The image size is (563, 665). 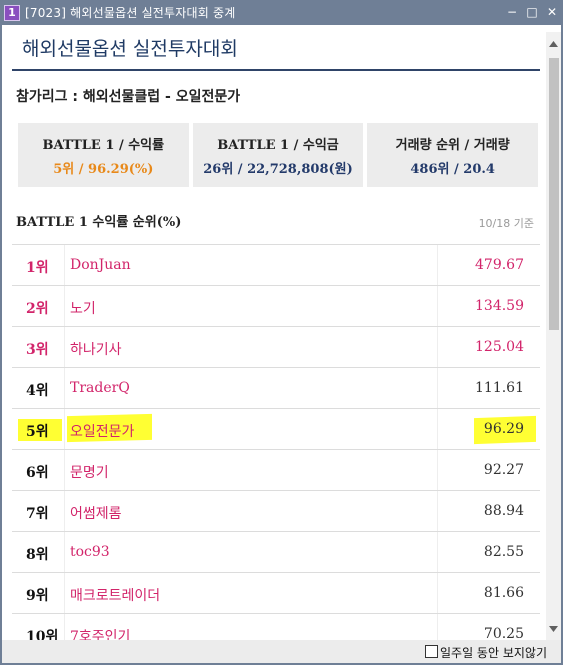 I want to click on window-controls: − □ ✕, so click(x=532, y=12).